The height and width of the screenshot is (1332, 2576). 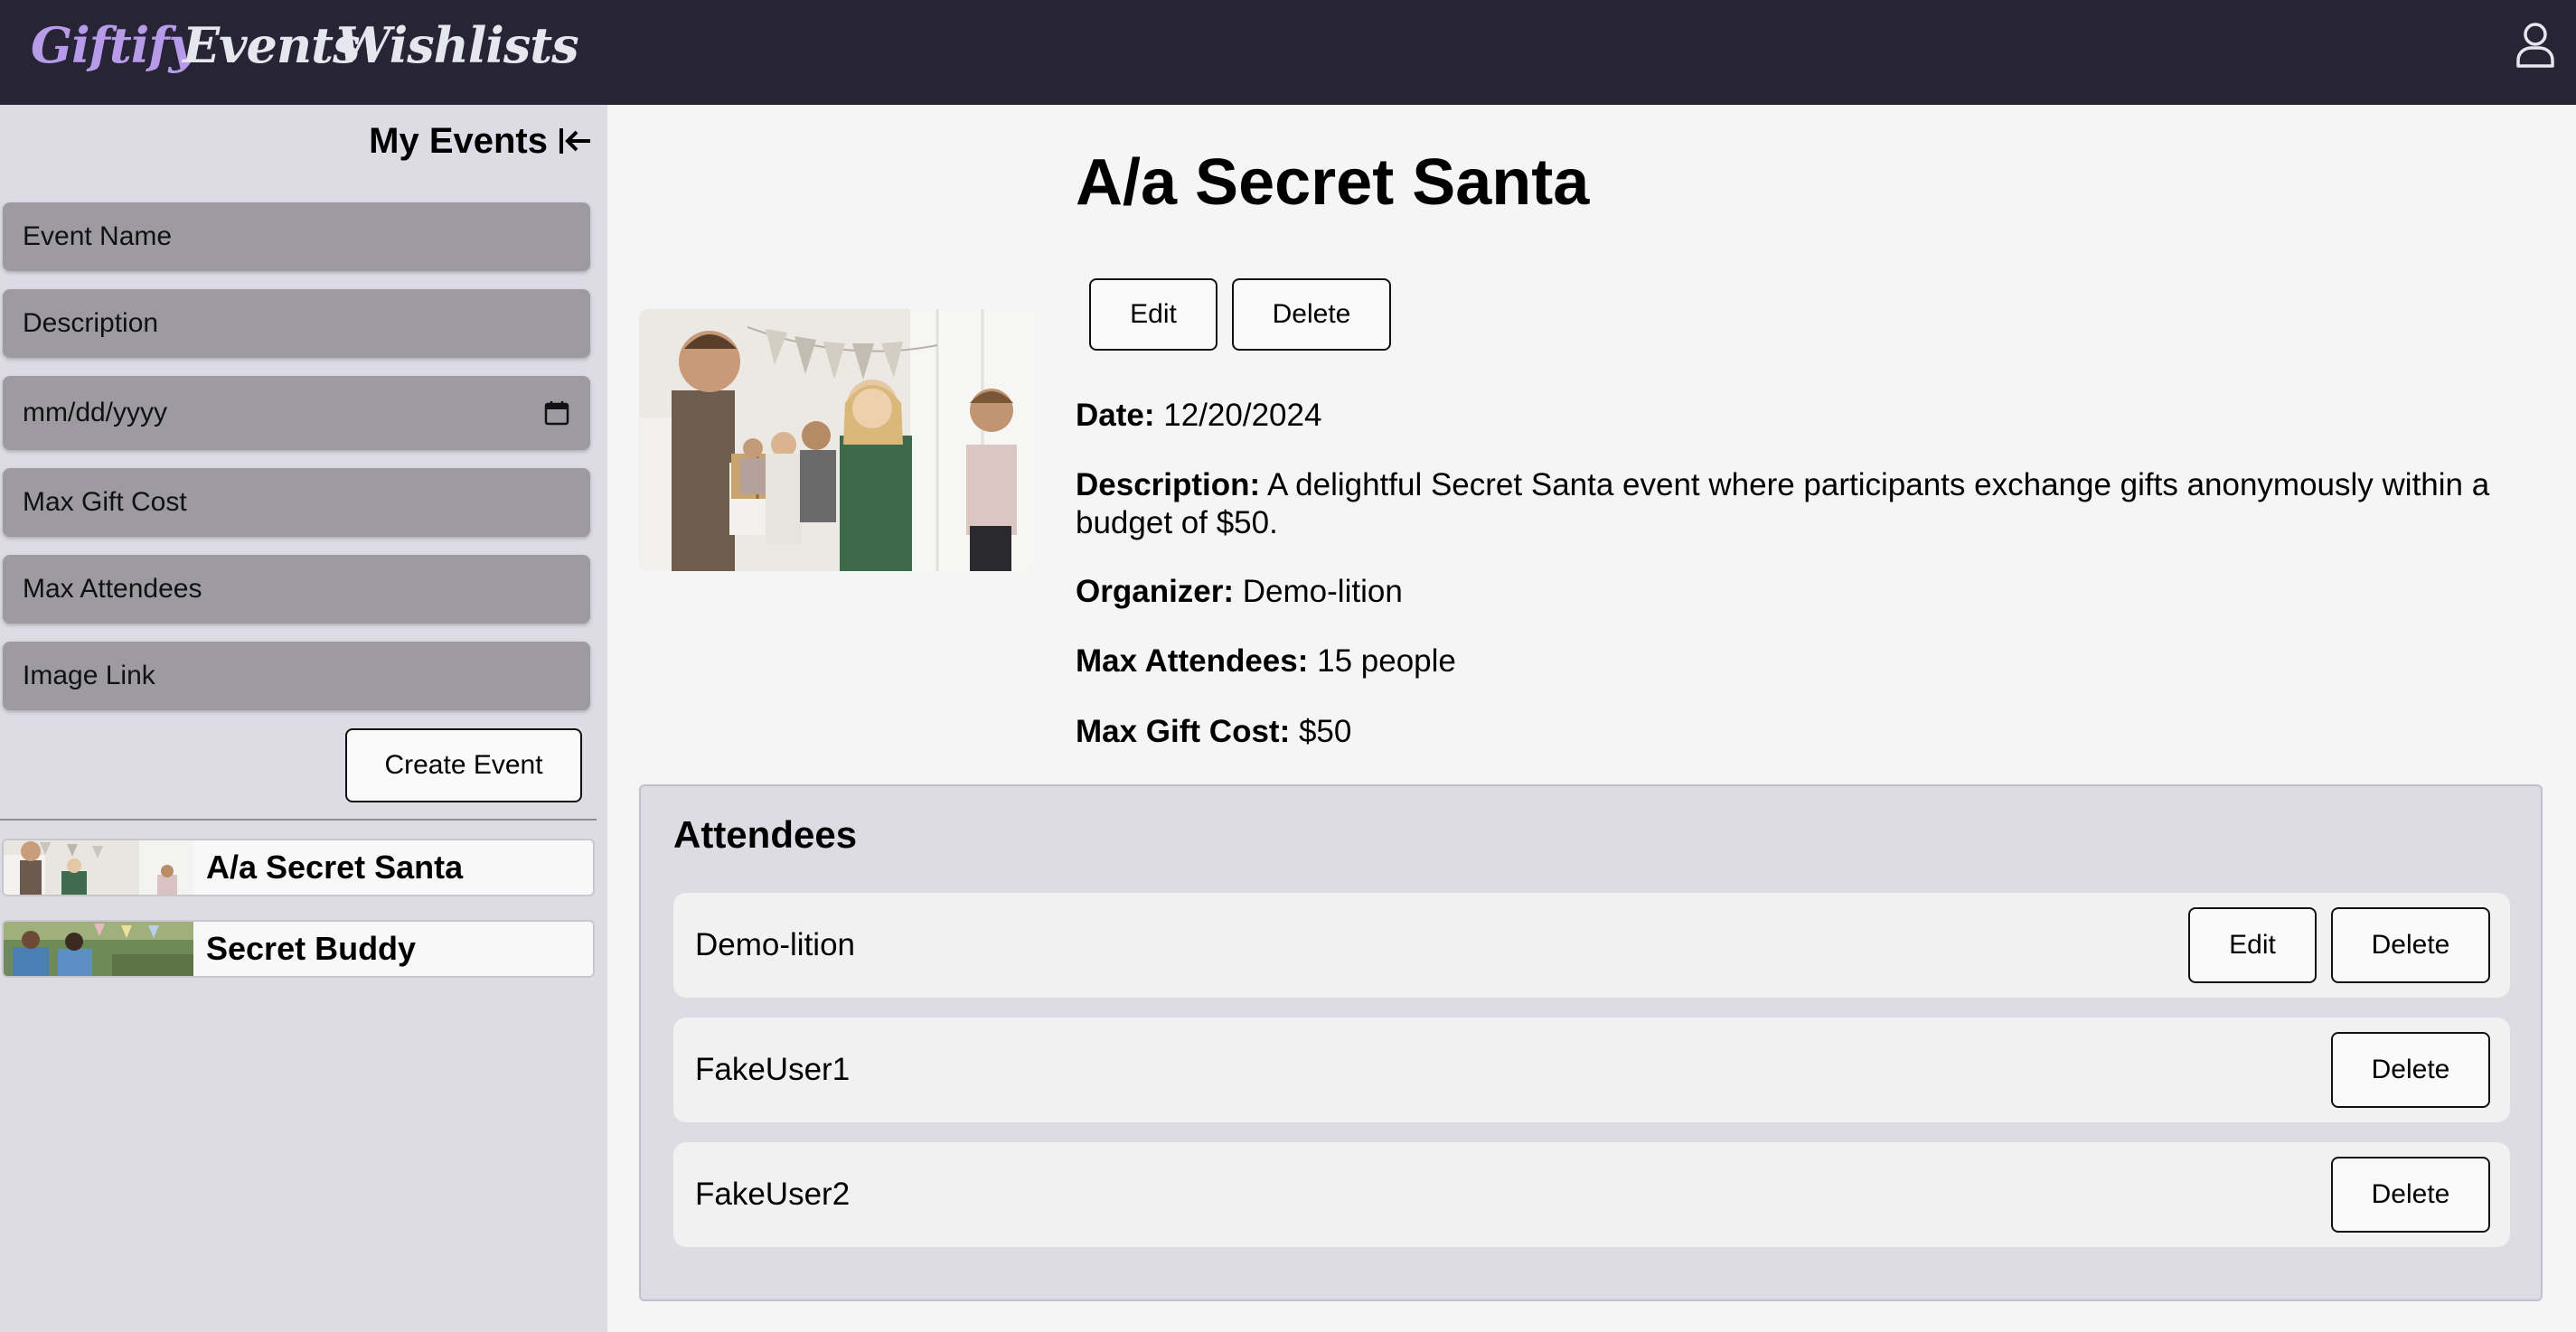 I want to click on description-label: Description:, so click(x=1168, y=485).